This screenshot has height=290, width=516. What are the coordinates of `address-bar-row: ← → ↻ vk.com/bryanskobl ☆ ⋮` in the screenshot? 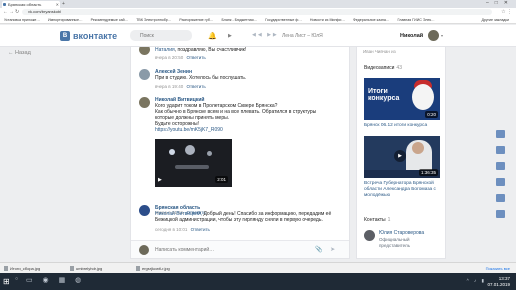 It's located at (258, 12).